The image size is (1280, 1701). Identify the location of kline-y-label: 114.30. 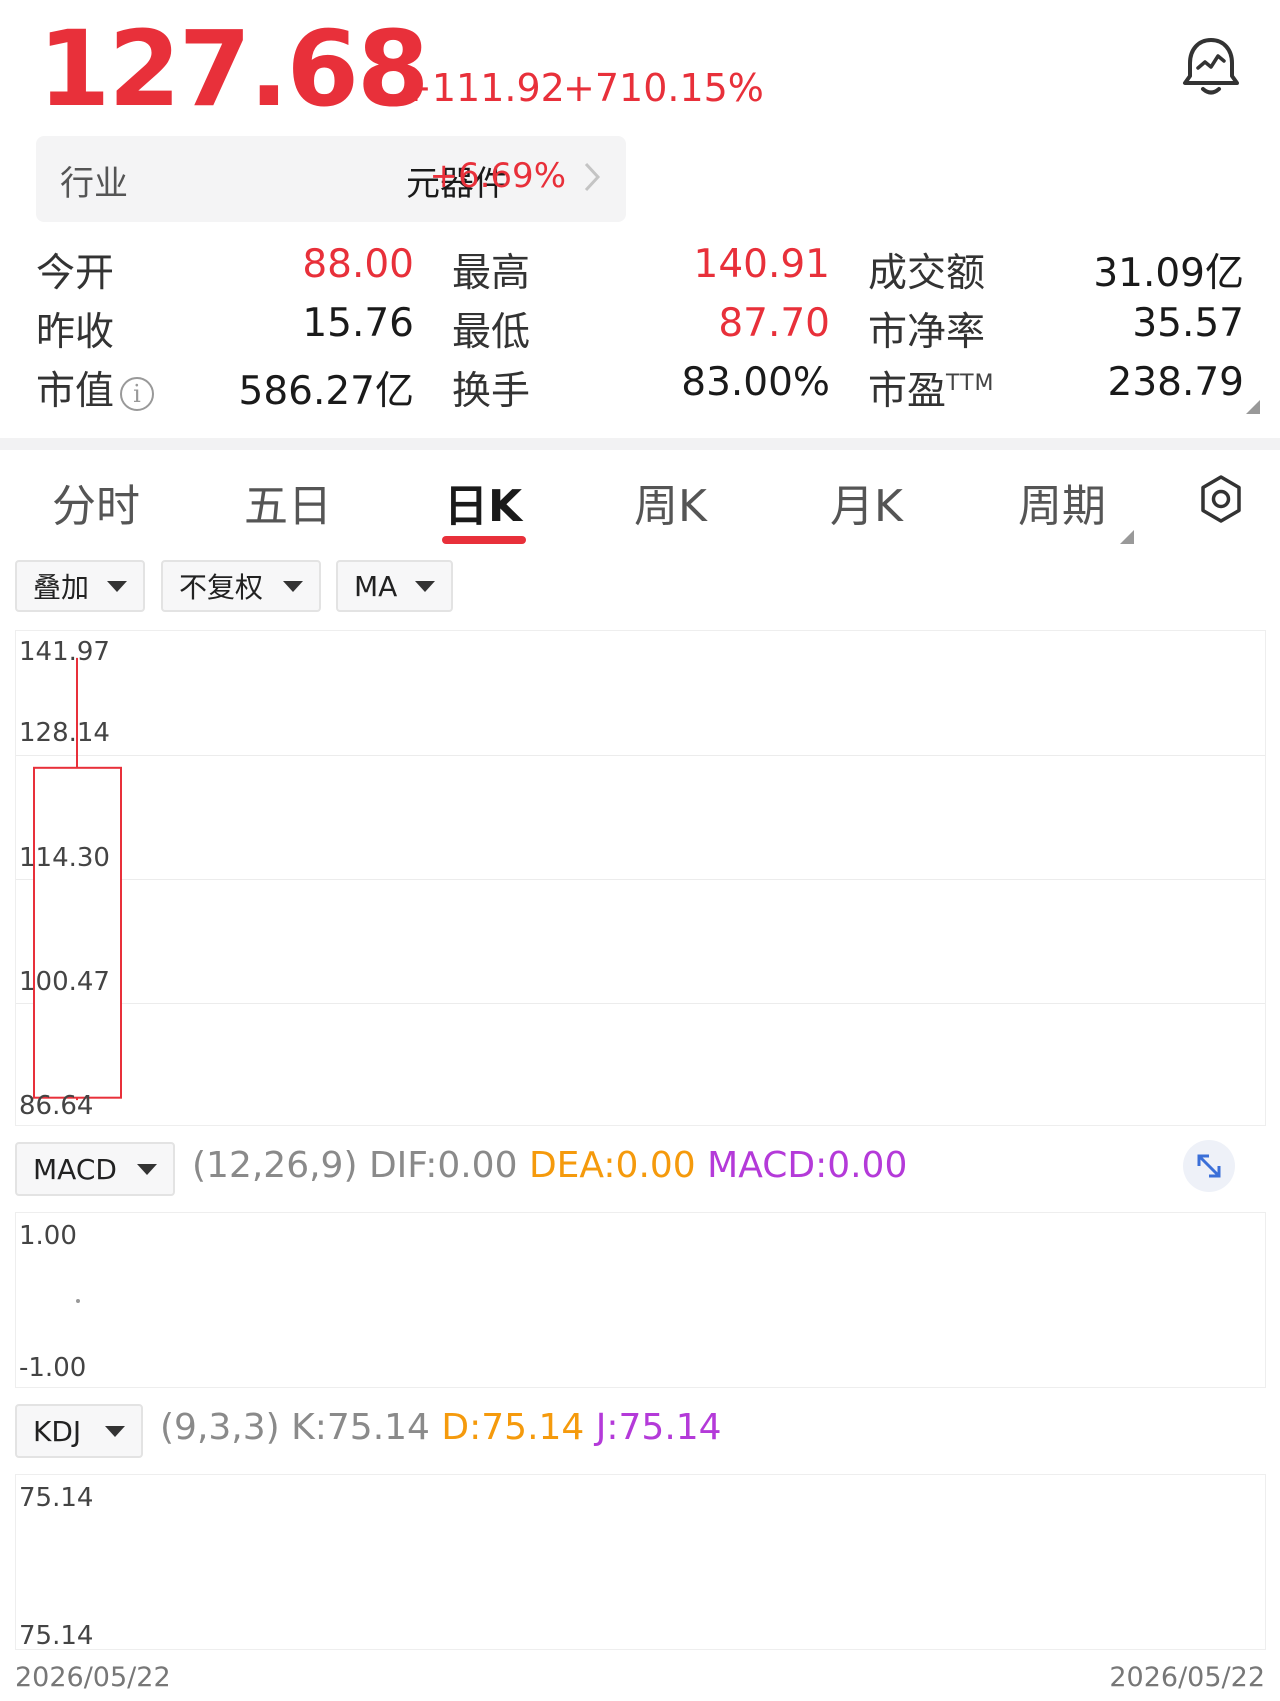
(64, 858).